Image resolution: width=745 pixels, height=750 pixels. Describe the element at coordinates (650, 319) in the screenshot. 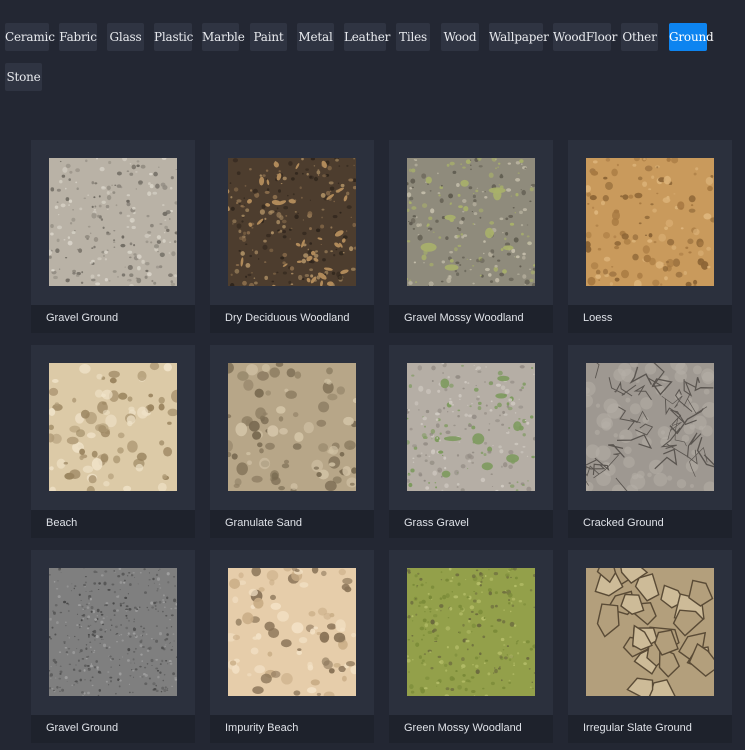

I see `material-label-bar: Loess` at that location.